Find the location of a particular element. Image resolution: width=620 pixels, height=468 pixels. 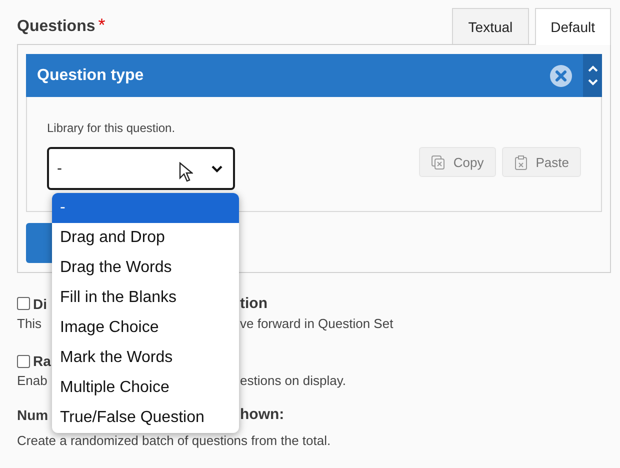

dropdown-option: Fill in the Blanks is located at coordinates (145, 298).